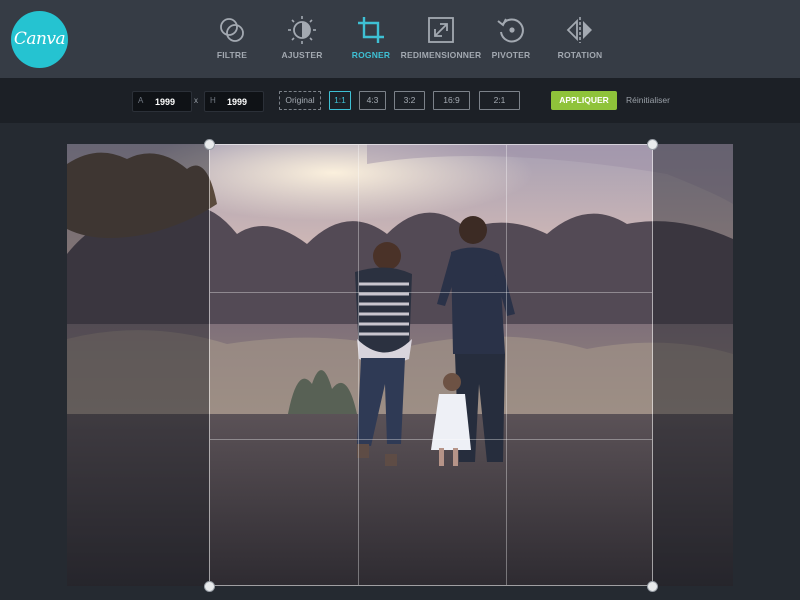 The image size is (800, 600). I want to click on crop-handle-top-left, so click(209, 144).